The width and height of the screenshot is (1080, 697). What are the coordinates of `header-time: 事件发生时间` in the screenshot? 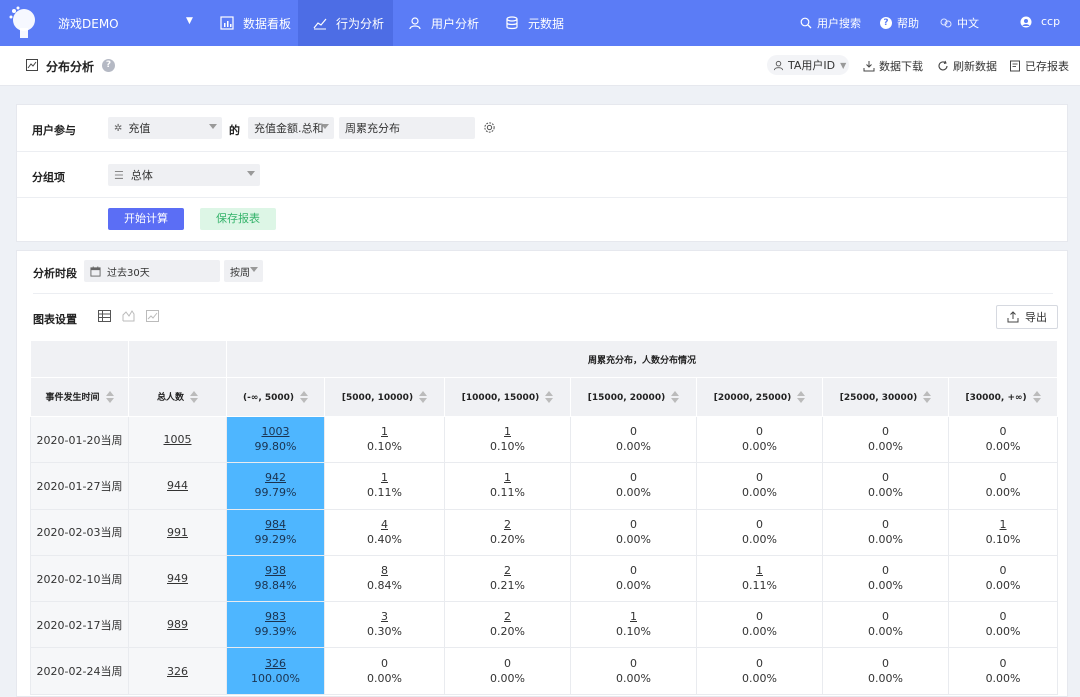 It's located at (79, 397).